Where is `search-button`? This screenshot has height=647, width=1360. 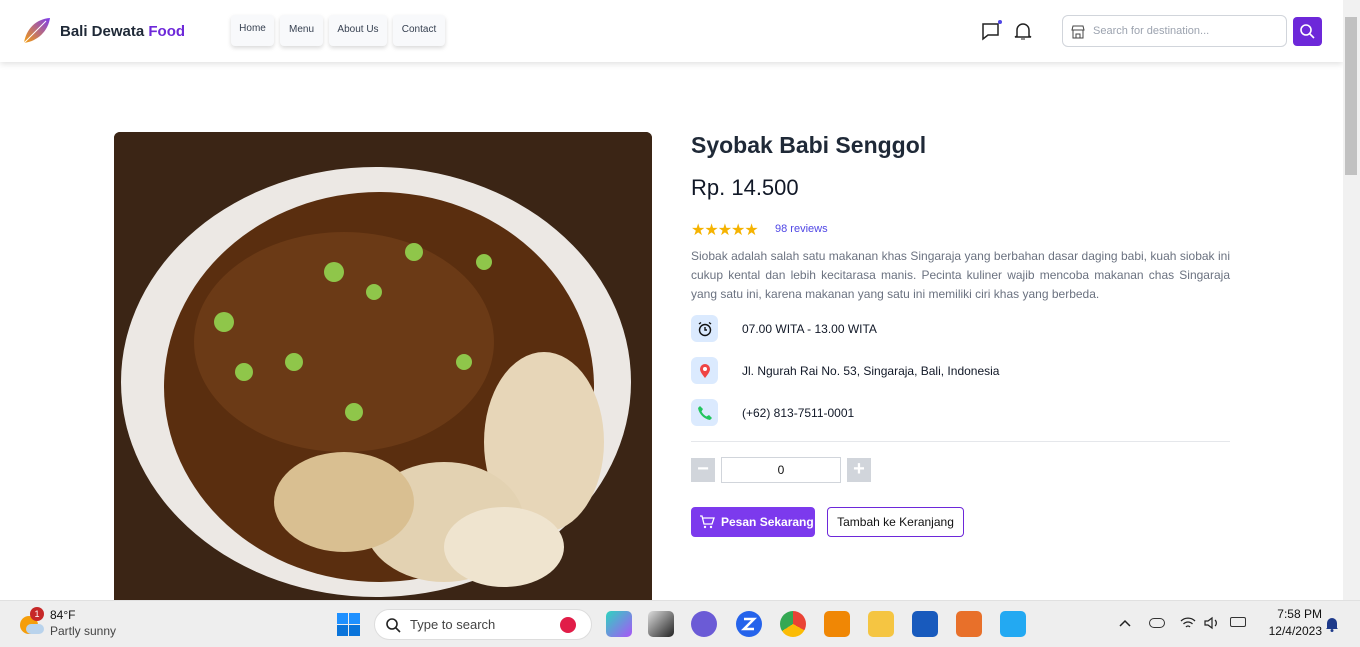
search-button is located at coordinates (1307, 31).